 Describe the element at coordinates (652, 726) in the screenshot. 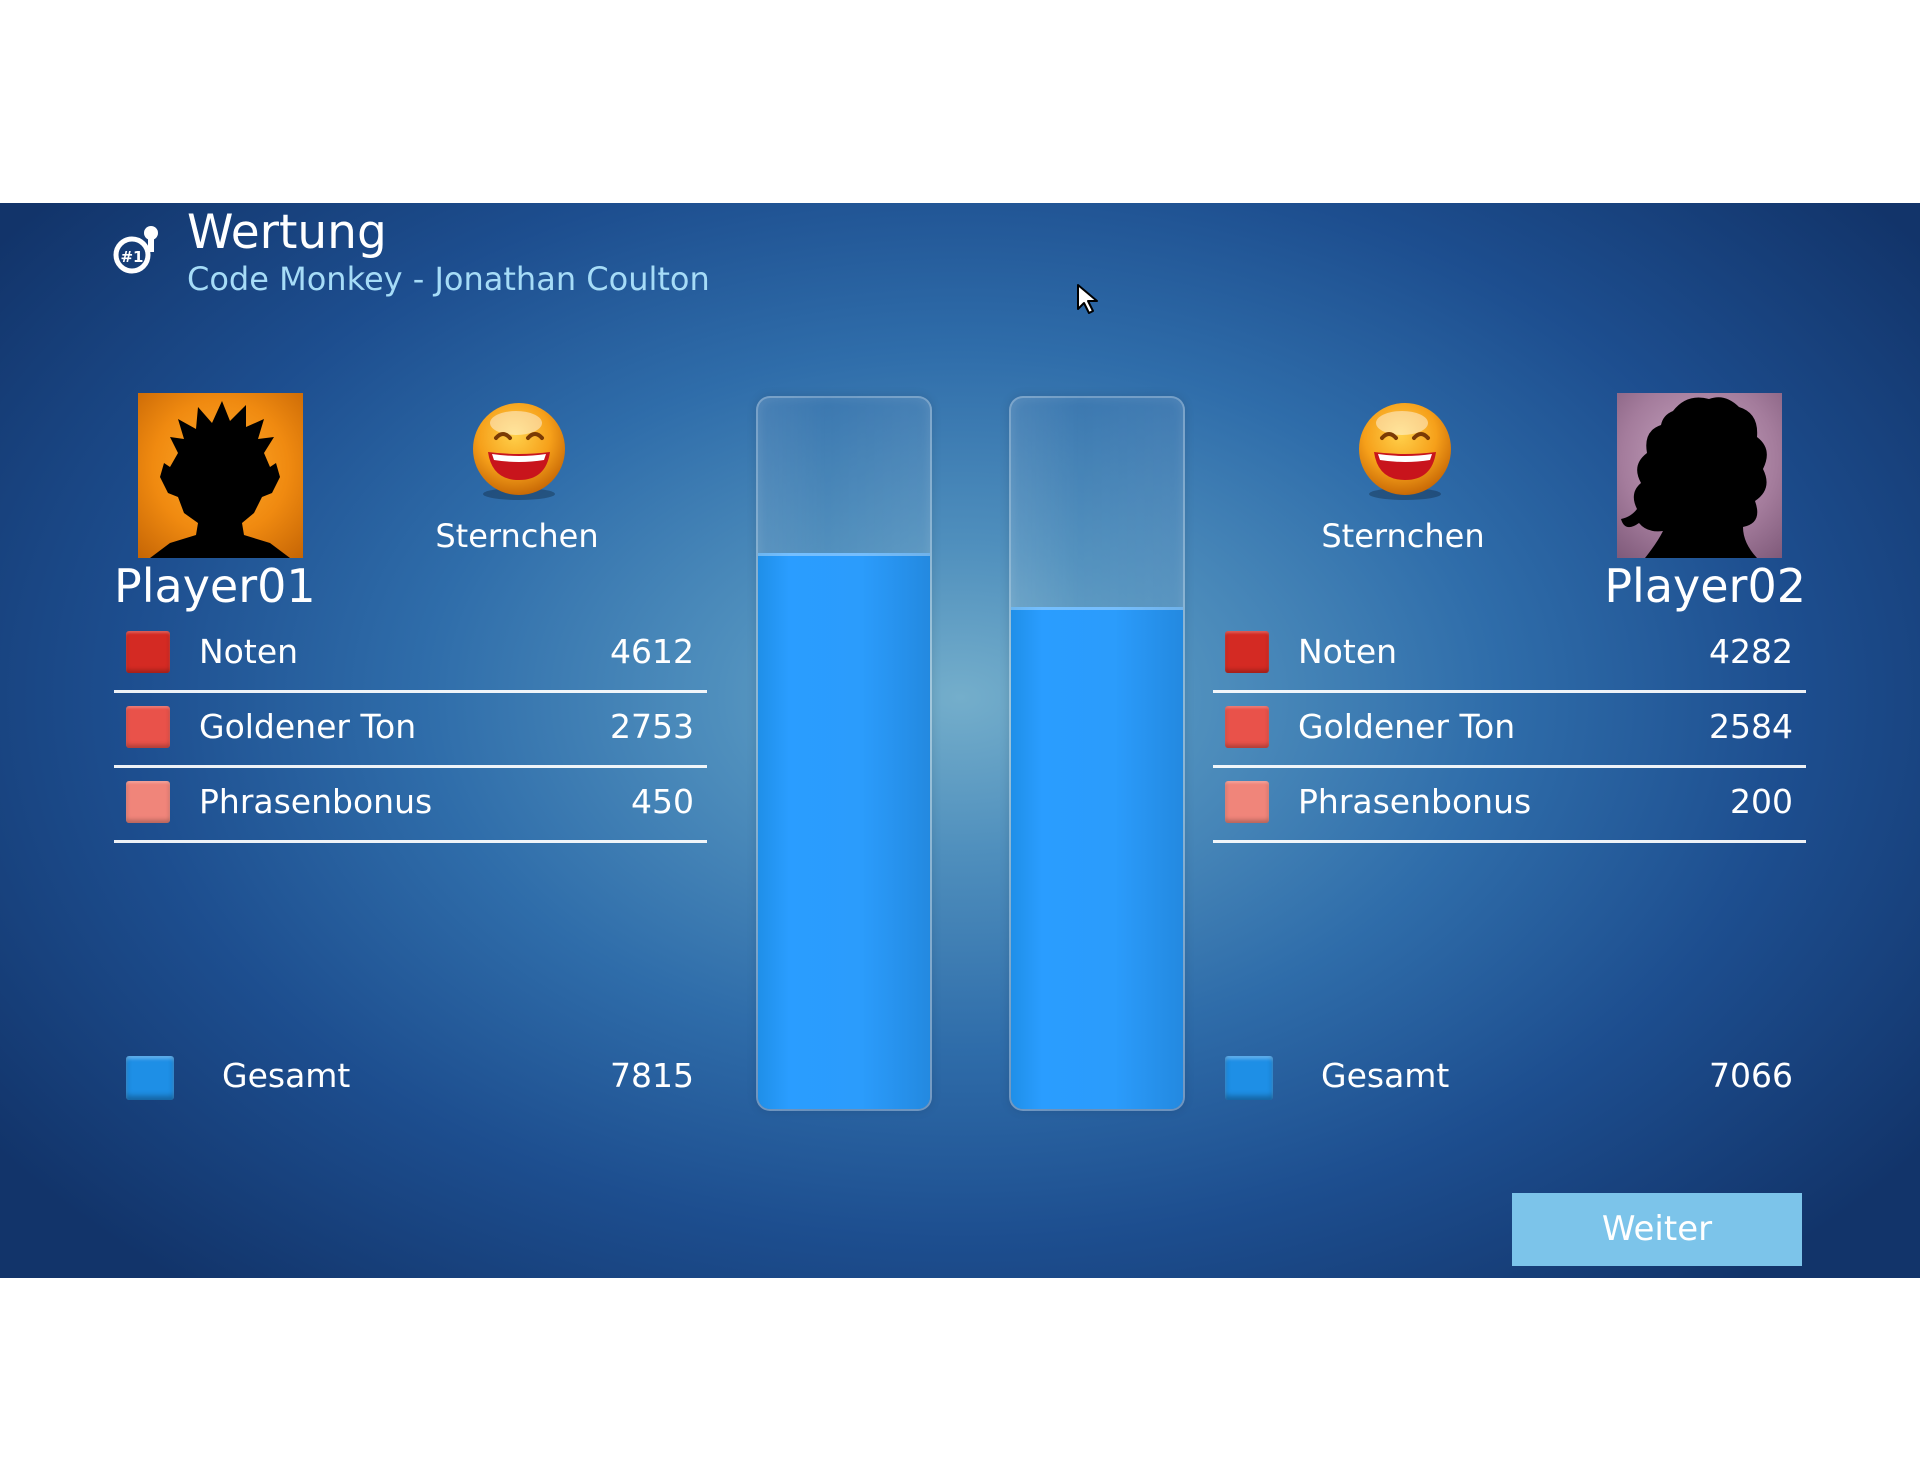

I see `row-value: 2753` at that location.